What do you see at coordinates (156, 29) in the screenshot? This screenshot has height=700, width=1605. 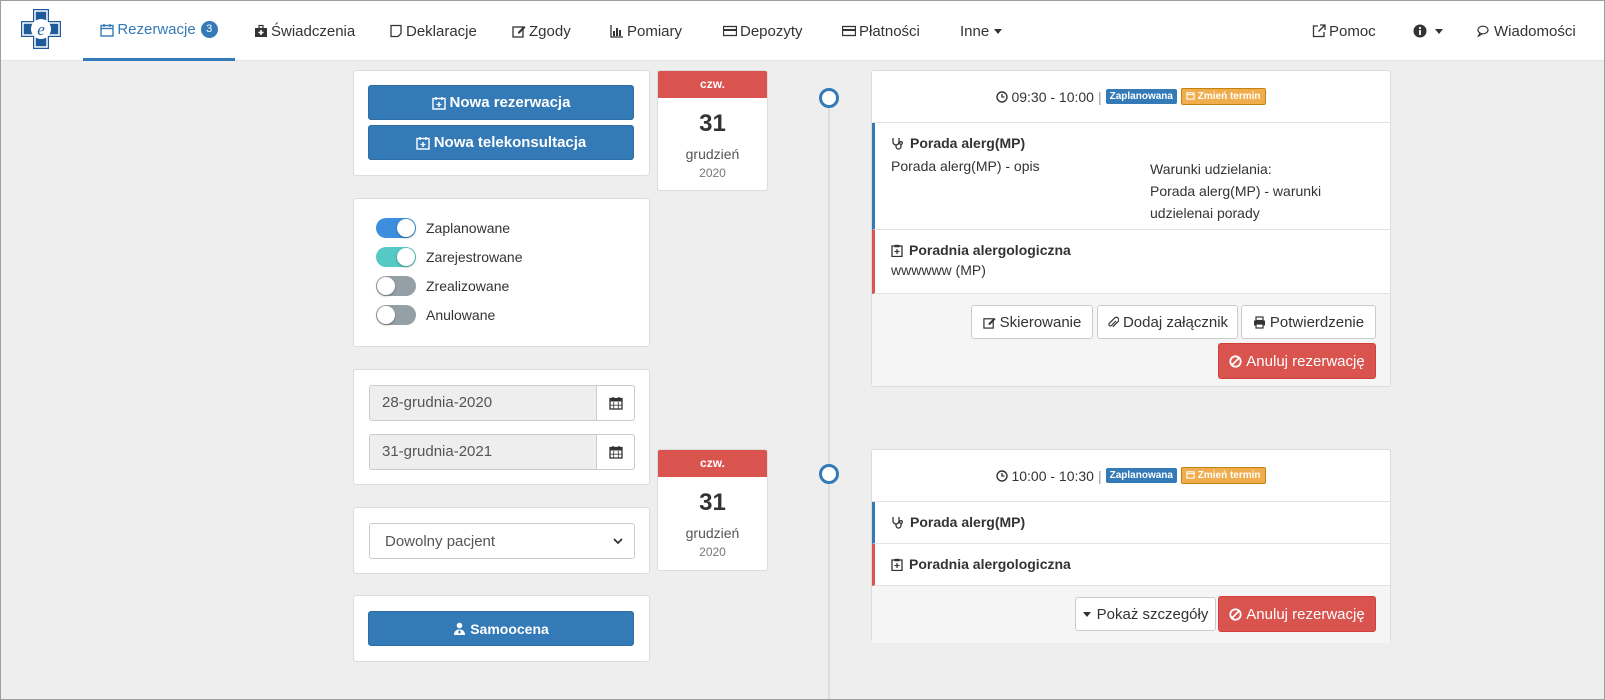 I see `nav-rezerwacje-label: Rezerwacje` at bounding box center [156, 29].